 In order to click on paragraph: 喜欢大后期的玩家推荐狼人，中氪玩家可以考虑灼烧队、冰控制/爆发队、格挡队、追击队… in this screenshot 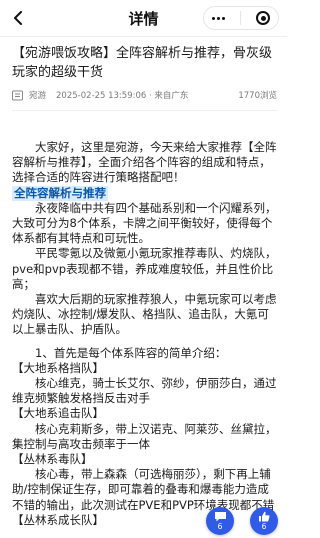, I will do `click(144, 314)`.